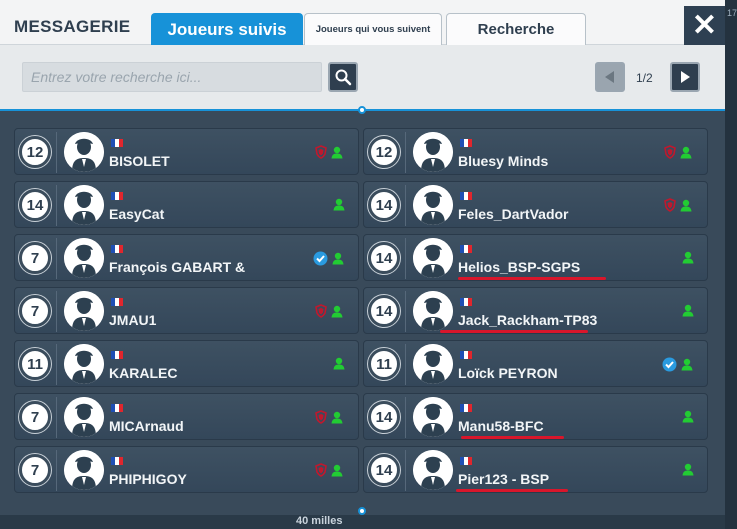 The width and height of the screenshot is (737, 529). Describe the element at coordinates (704, 25) in the screenshot. I see `close-button: ✕` at that location.